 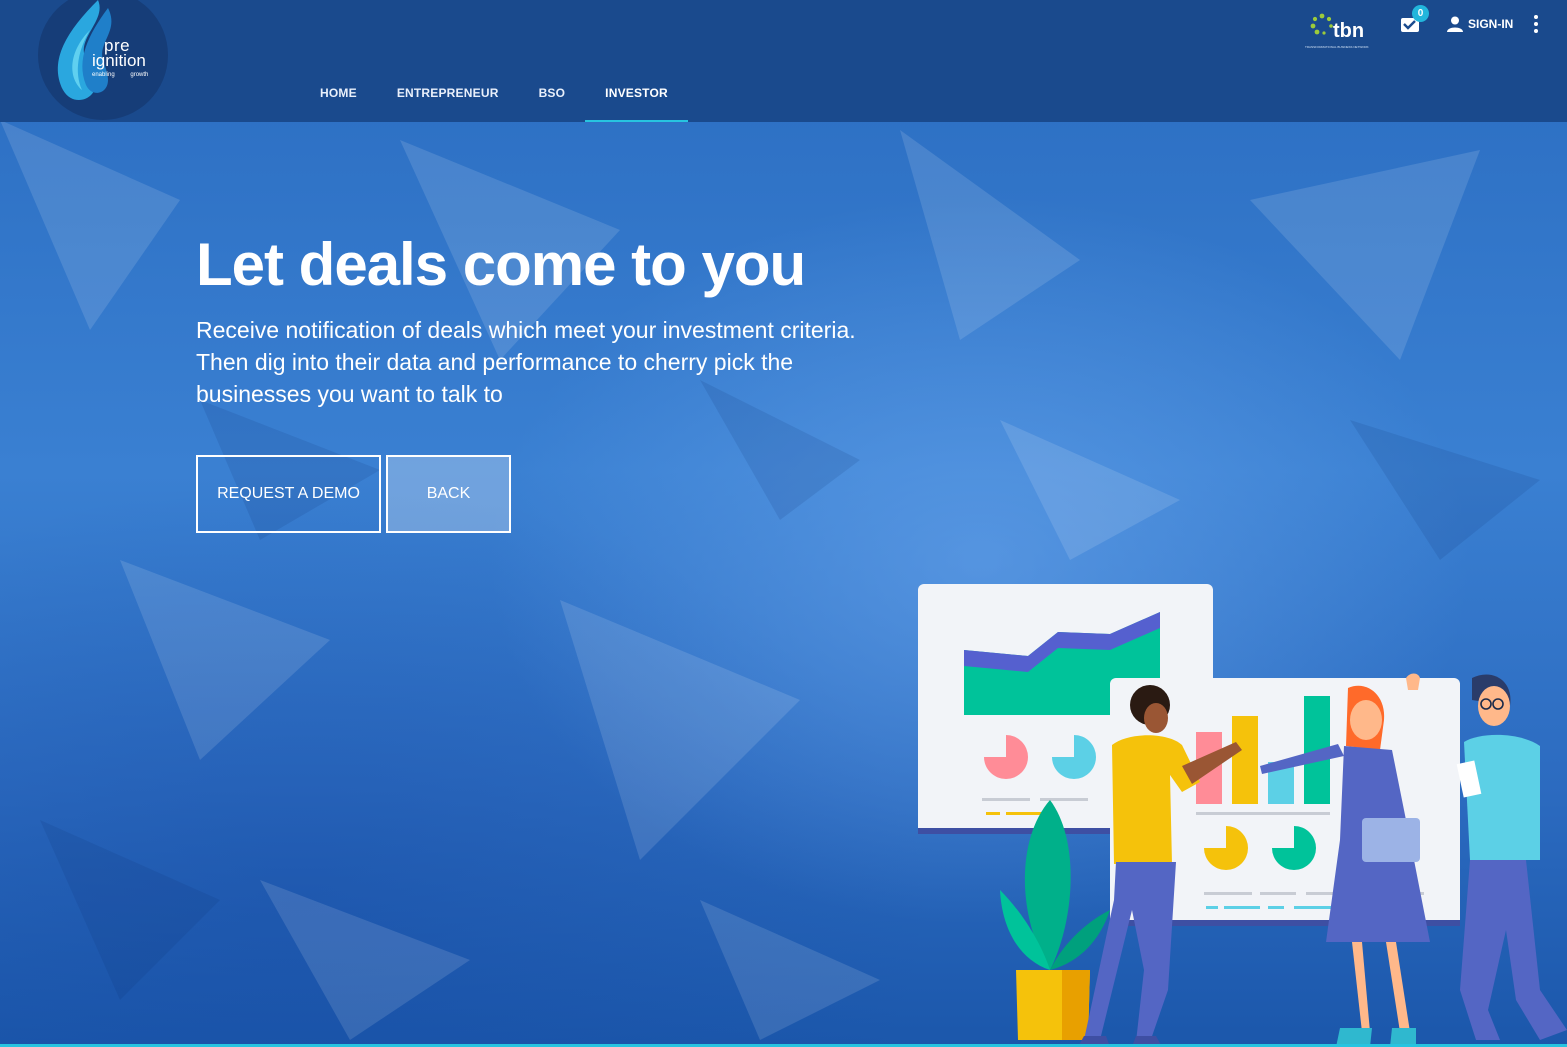 I want to click on signin-label: SIGN-IN, so click(x=1491, y=24).